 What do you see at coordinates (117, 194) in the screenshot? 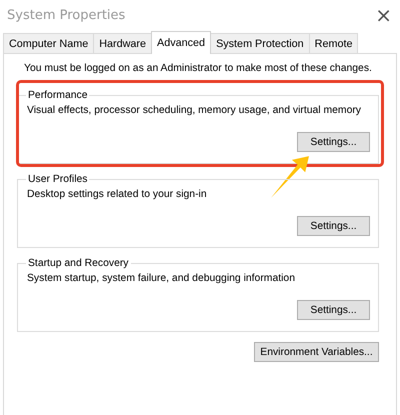
I see `group-description: Desktop settings related to your sign-in` at bounding box center [117, 194].